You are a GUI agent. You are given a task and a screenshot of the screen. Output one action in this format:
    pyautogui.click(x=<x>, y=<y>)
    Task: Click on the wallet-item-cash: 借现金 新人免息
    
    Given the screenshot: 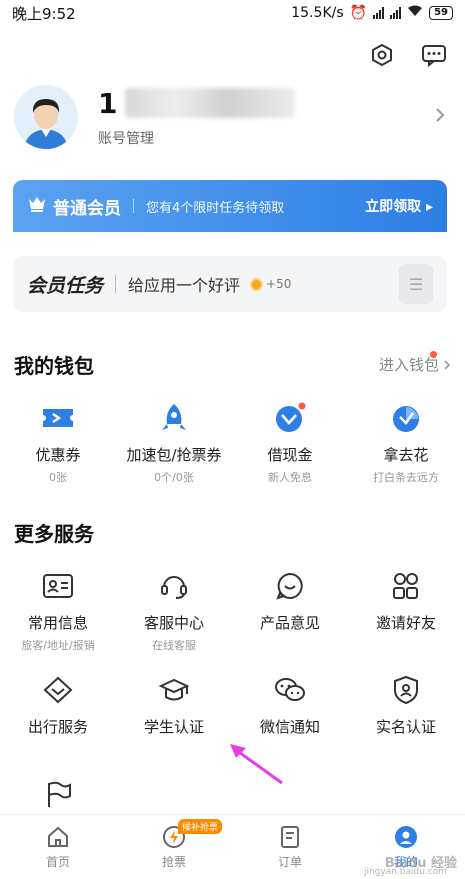 What is the action you would take?
    pyautogui.click(x=290, y=442)
    